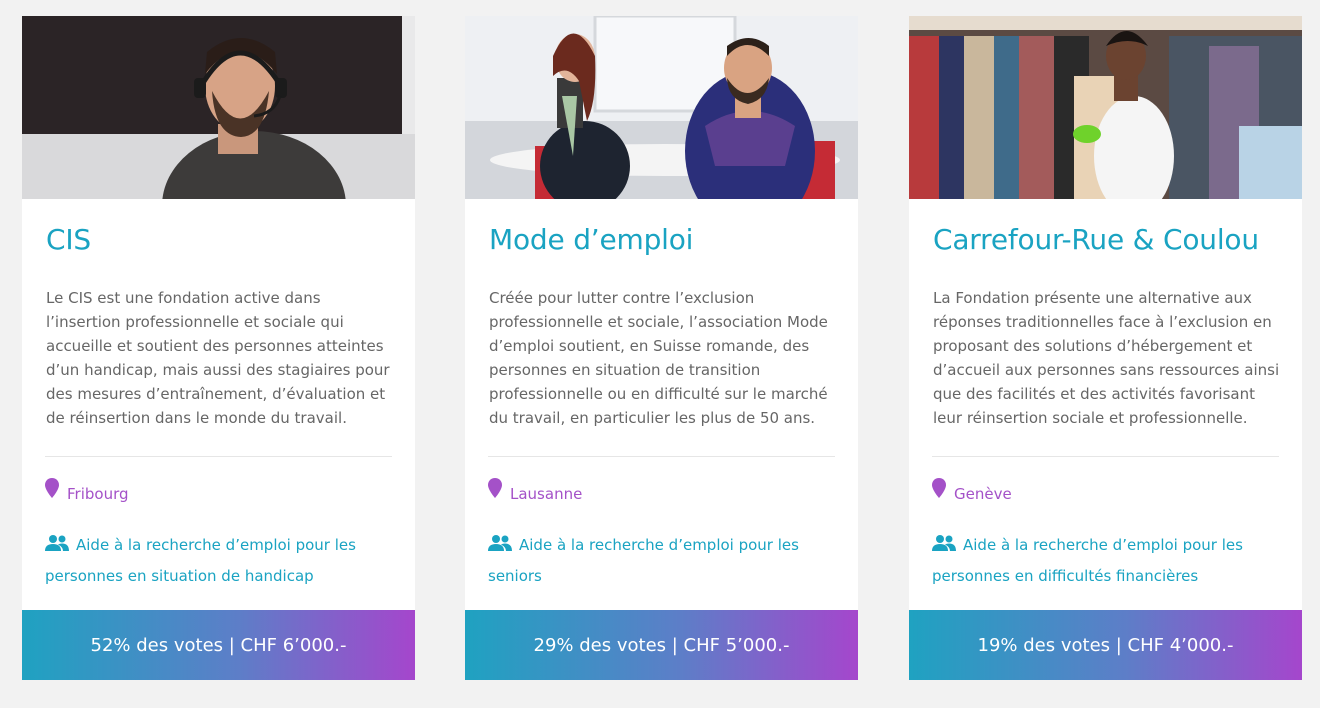 This screenshot has height=708, width=1320. I want to click on vote-result: 29% des votes | CHF 5’000.-, so click(661, 645).